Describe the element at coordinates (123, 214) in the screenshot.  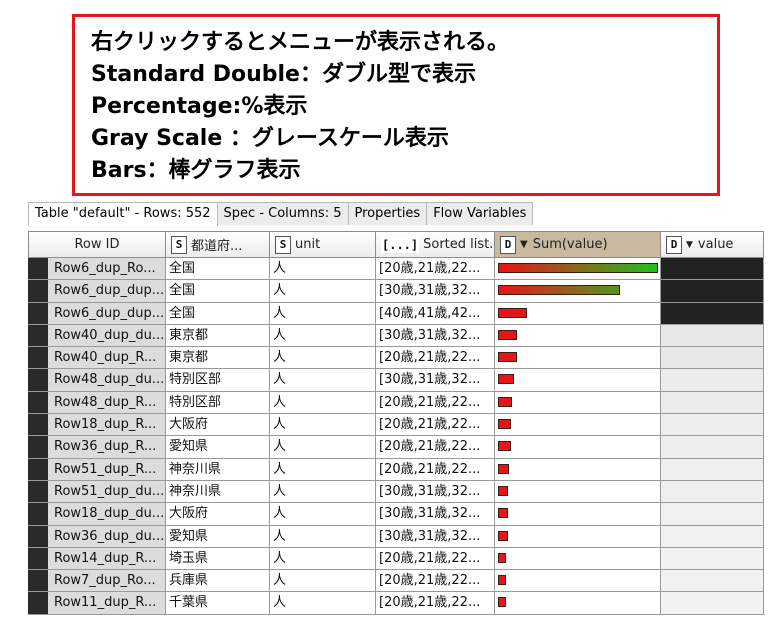
I see `tab-table: Table "default" - Rows: 552` at that location.